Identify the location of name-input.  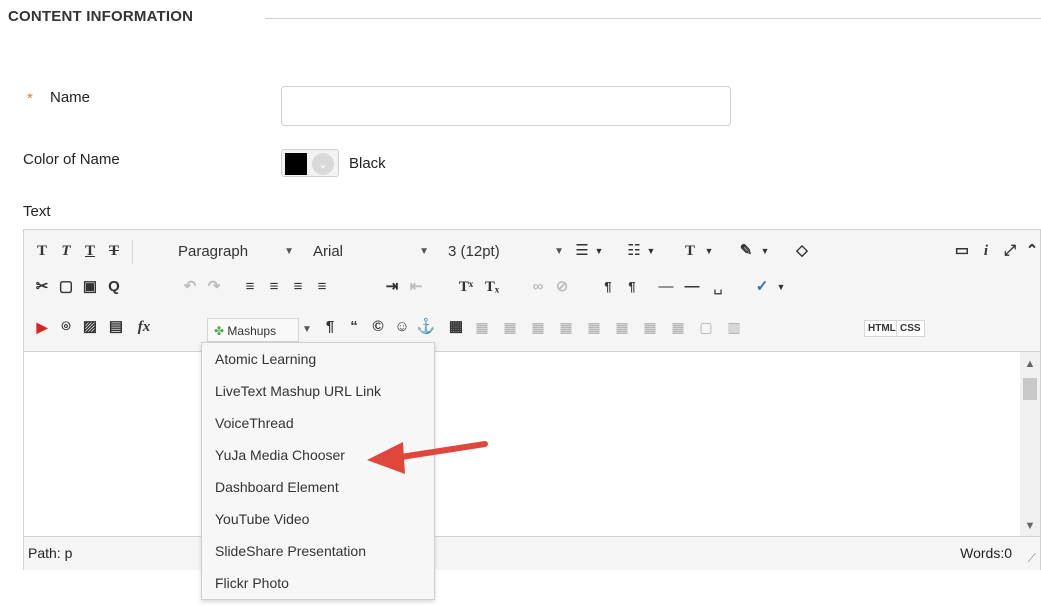
(506, 106).